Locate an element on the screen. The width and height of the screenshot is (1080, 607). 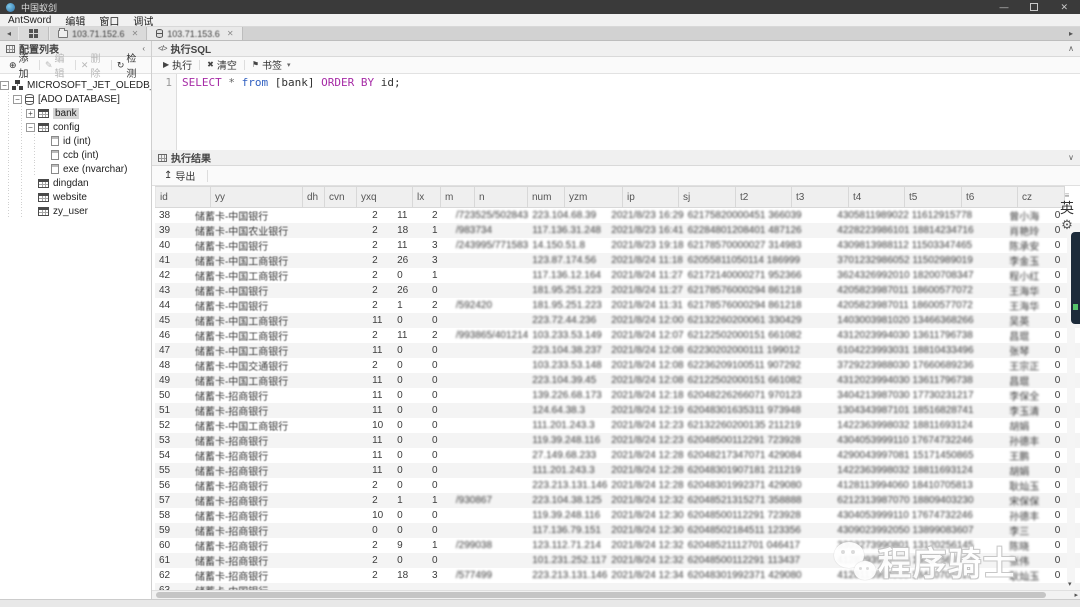
scrollbar-thumb is located at coordinates (601, 595).